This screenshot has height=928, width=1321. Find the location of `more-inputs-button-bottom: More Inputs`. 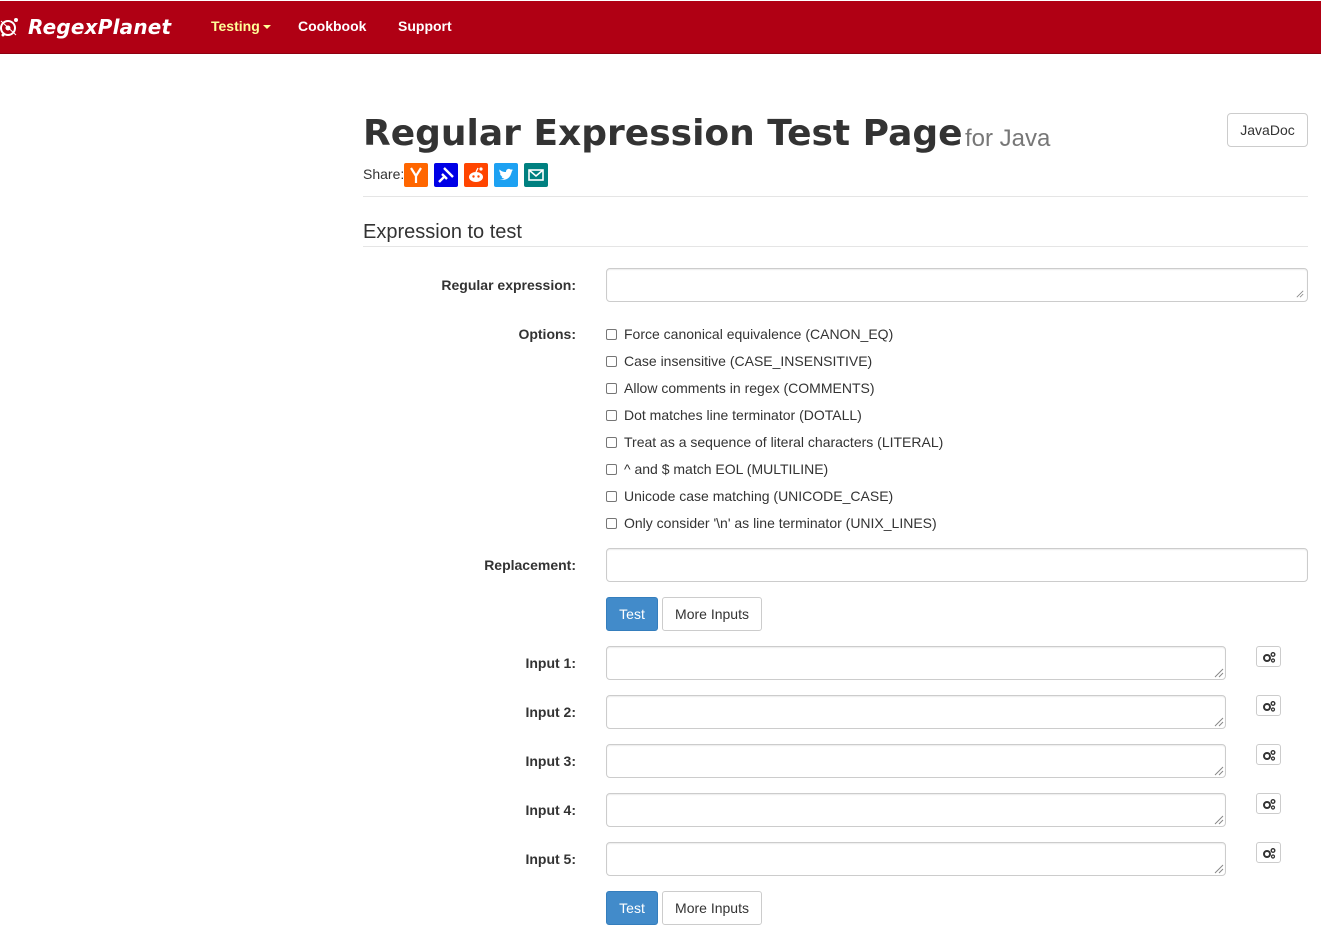

more-inputs-button-bottom: More Inputs is located at coordinates (712, 908).